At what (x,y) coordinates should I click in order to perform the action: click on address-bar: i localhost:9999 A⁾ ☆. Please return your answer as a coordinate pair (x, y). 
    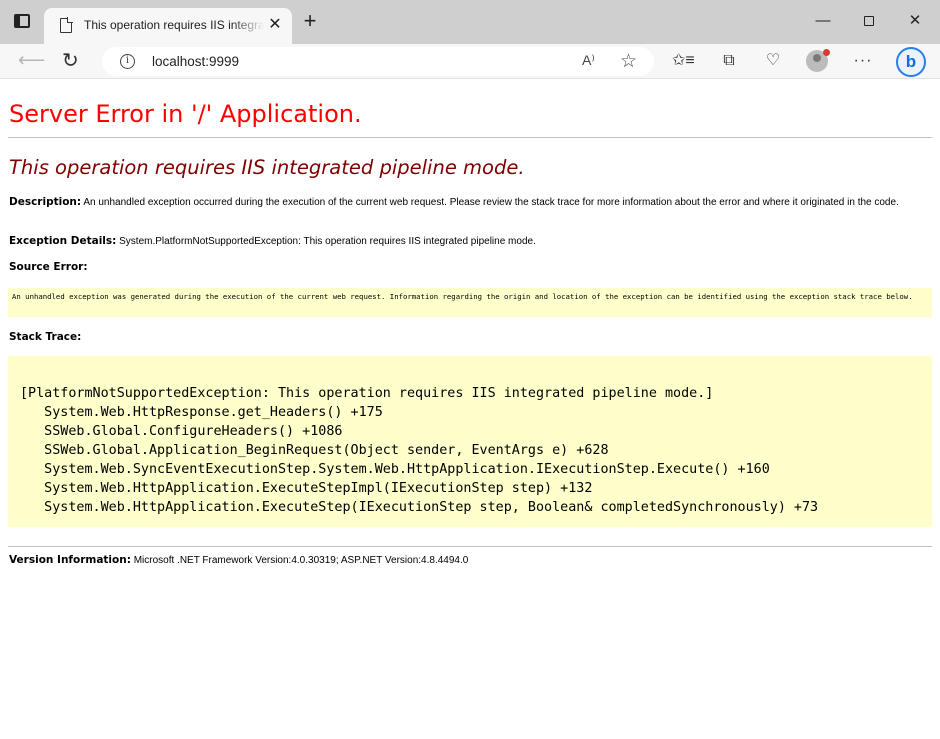
    Looking at the image, I should click on (378, 61).